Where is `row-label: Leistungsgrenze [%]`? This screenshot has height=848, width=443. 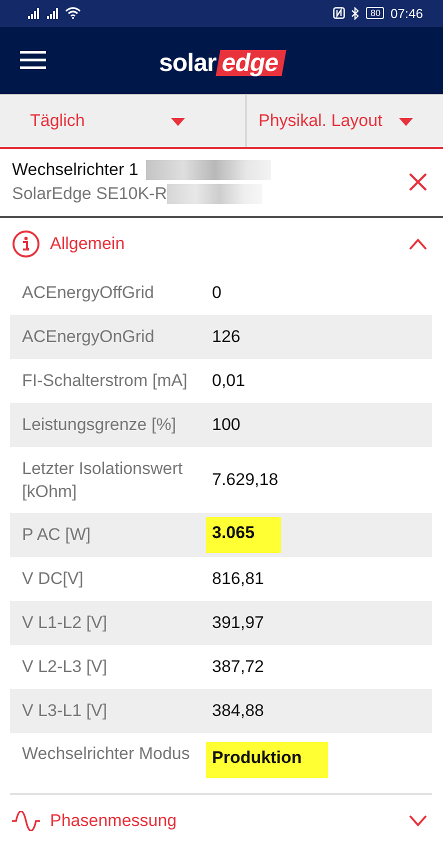
row-label: Leistungsgrenze [%] is located at coordinates (99, 425).